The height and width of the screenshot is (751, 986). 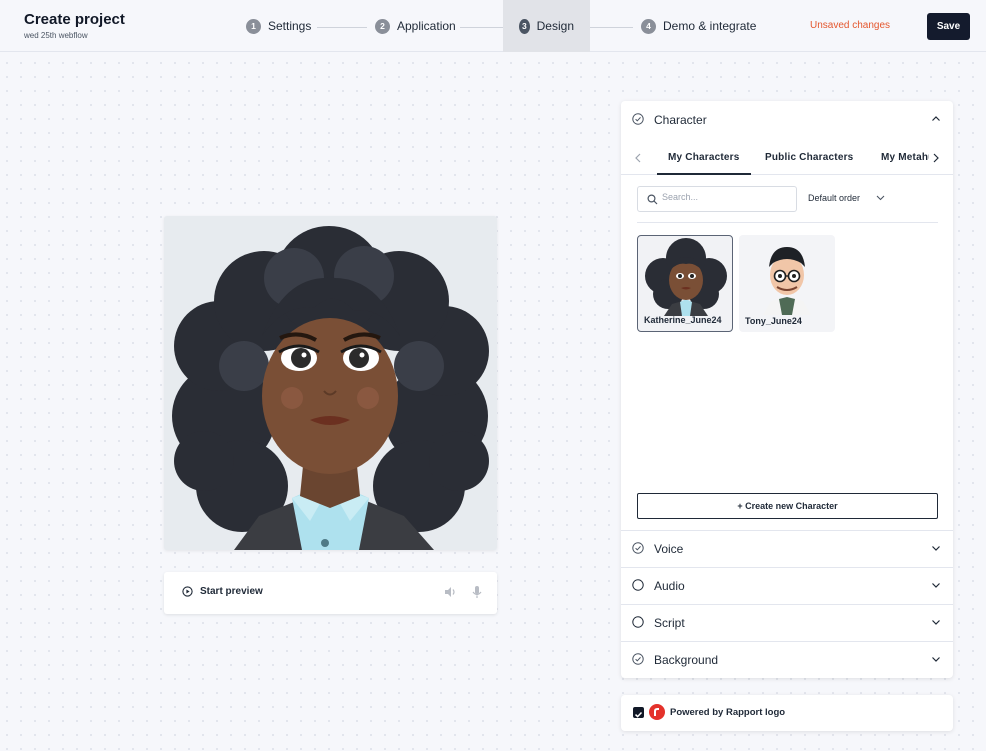 I want to click on voice-section-label: Voice, so click(x=669, y=549).